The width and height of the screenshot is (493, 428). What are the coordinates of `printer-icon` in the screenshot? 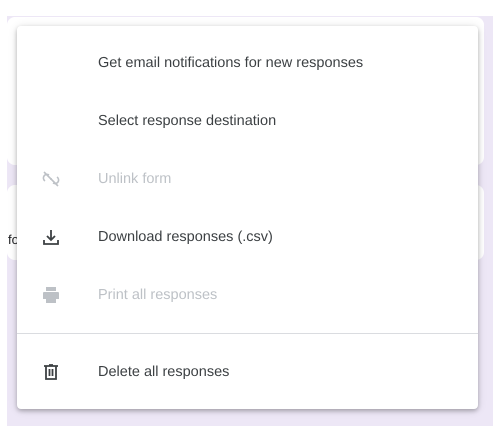 It's located at (51, 295).